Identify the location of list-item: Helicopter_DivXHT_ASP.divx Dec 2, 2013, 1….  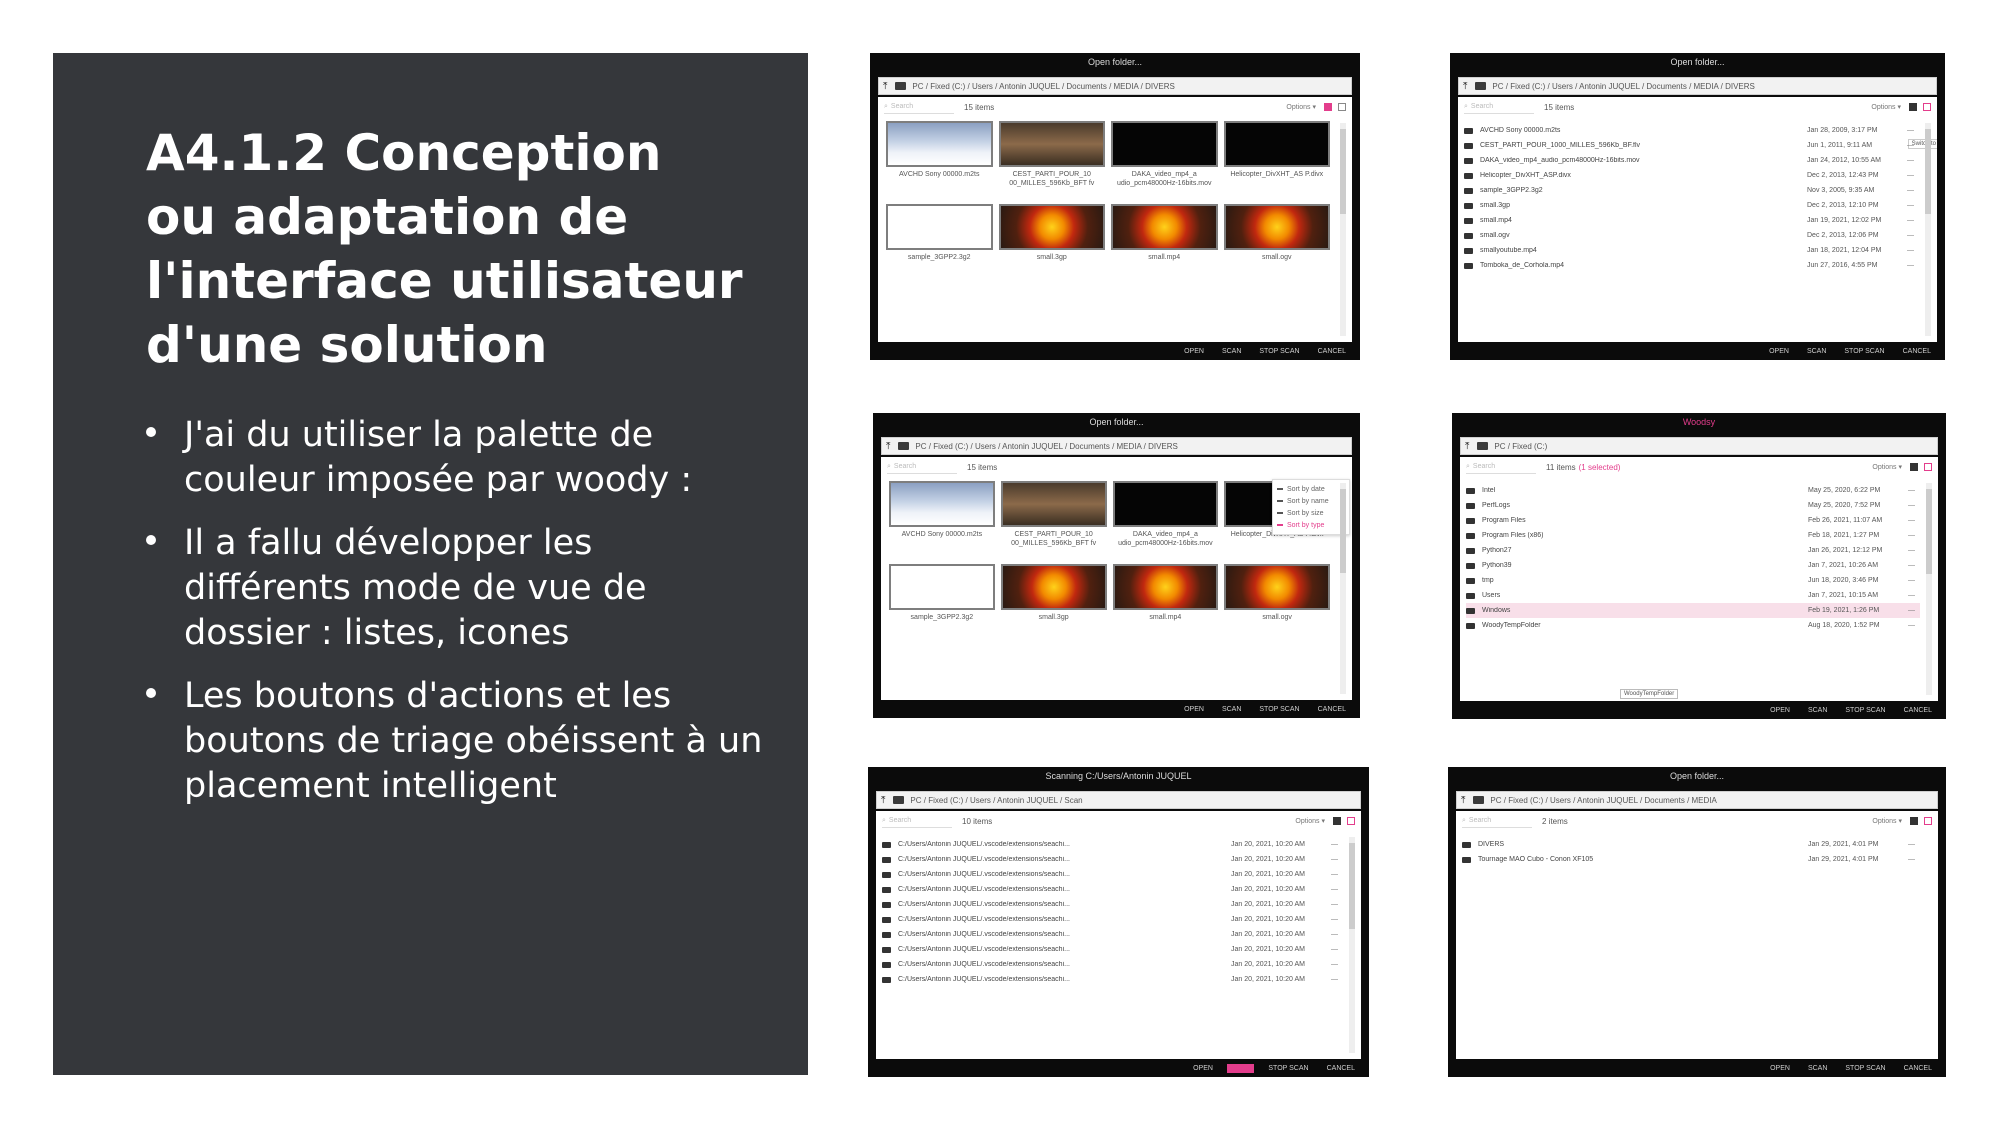
(1691, 175).